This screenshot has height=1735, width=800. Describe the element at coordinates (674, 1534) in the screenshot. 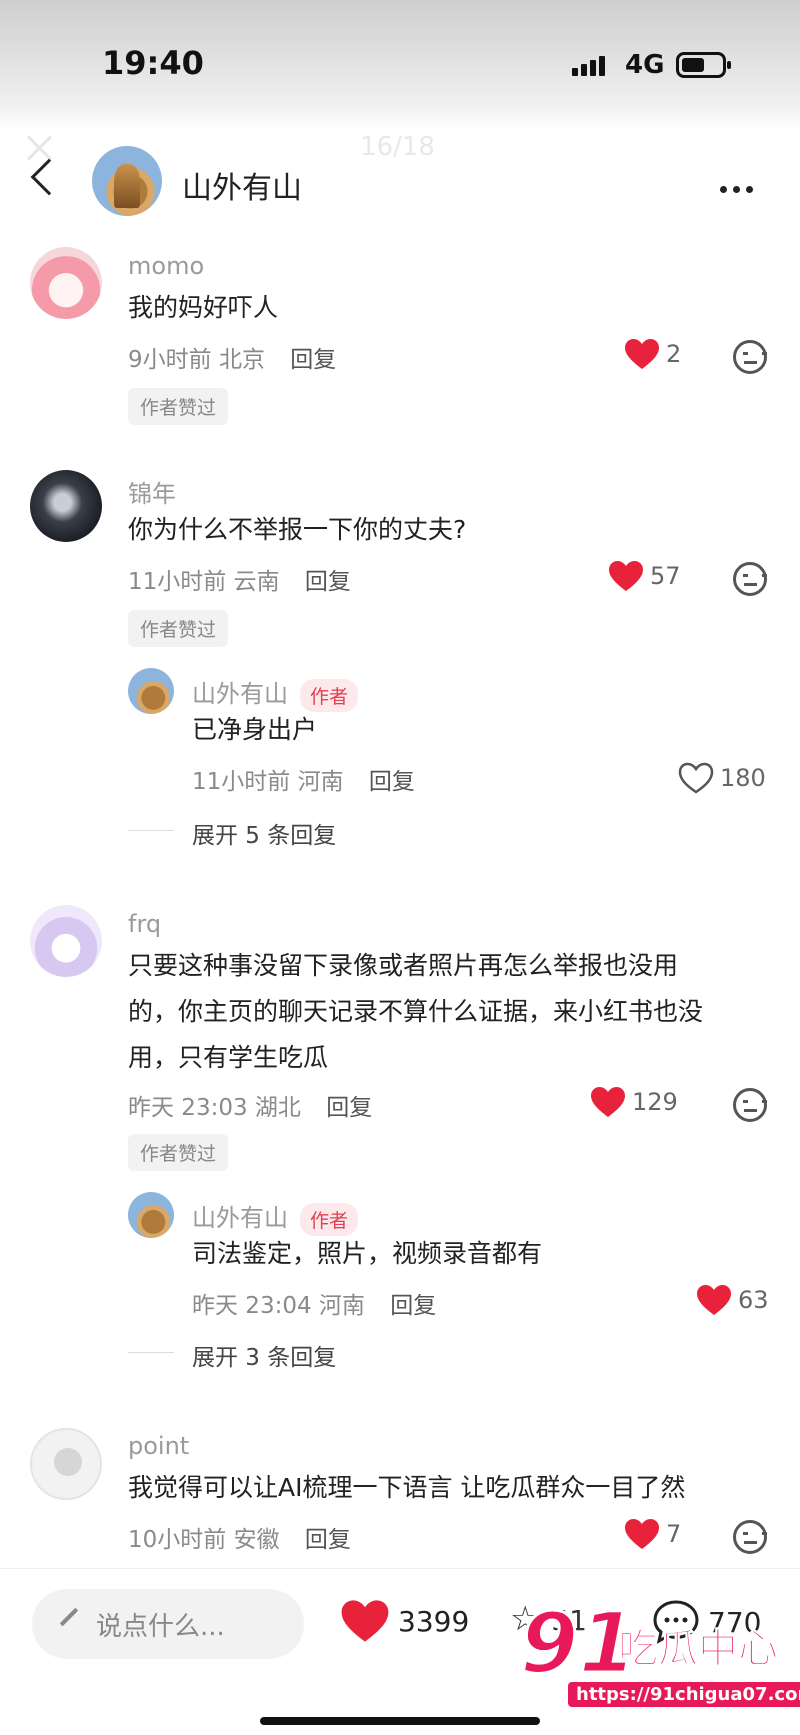

I see `like-count: 7` at that location.